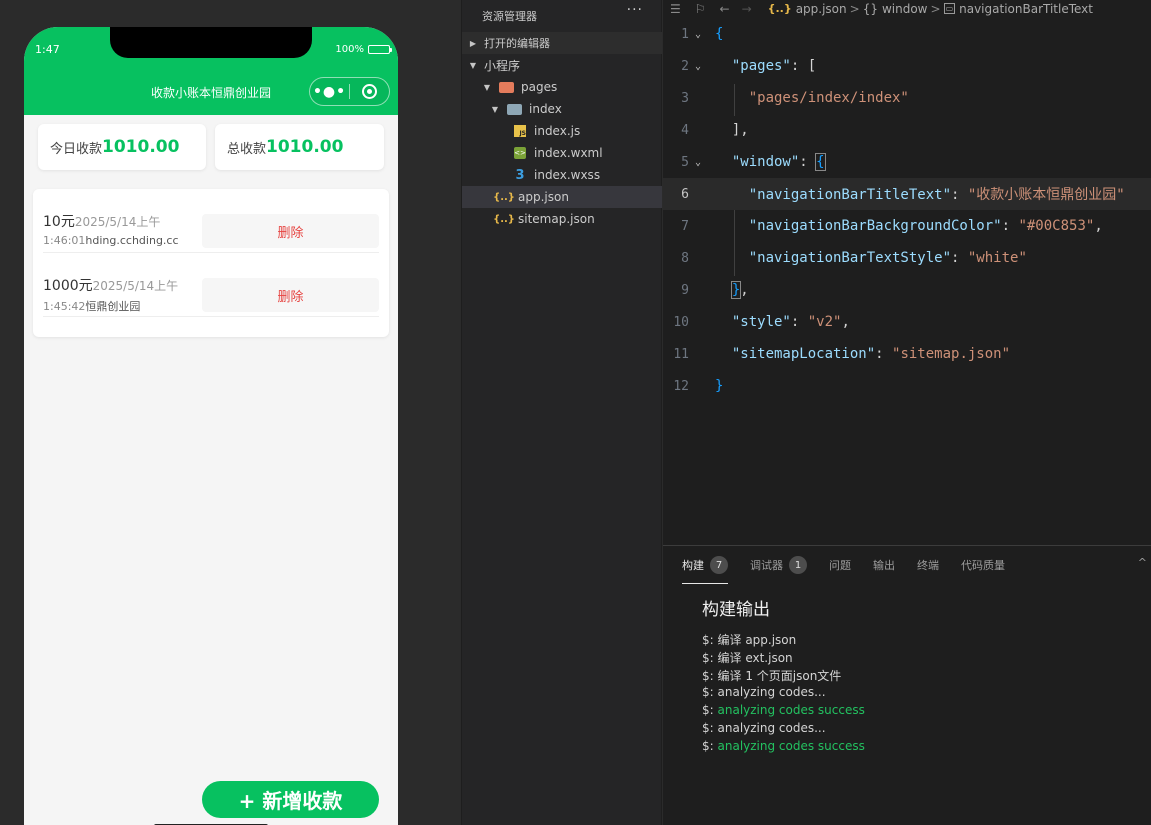  Describe the element at coordinates (369, 91) in the screenshot. I see `close-miniprogram-icon` at that location.